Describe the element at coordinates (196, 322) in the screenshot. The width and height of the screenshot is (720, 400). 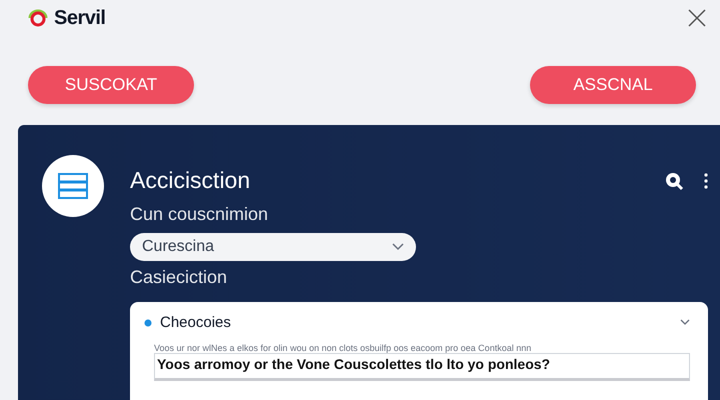
I see `card-title: Cheocoies` at that location.